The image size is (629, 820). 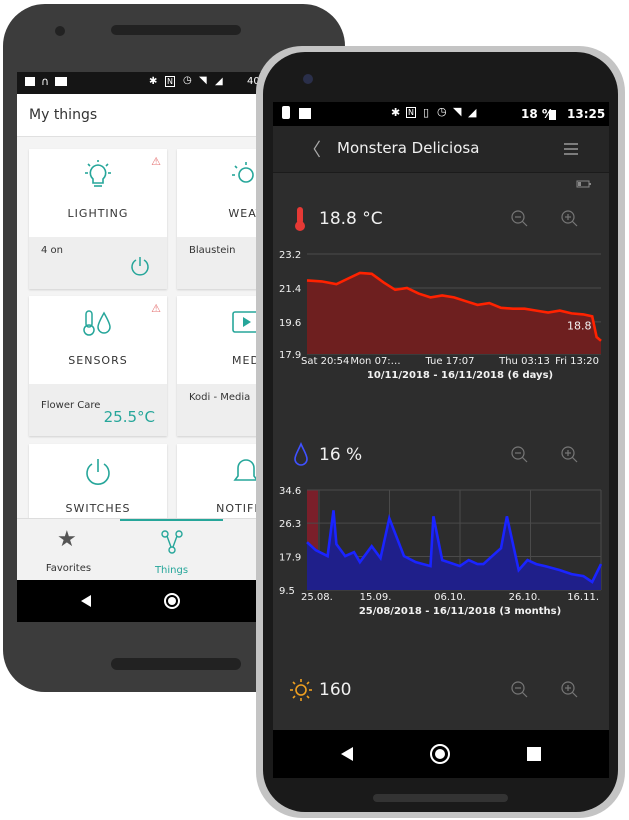 I want to click on headphones-icon: ∩, so click(x=45, y=81).